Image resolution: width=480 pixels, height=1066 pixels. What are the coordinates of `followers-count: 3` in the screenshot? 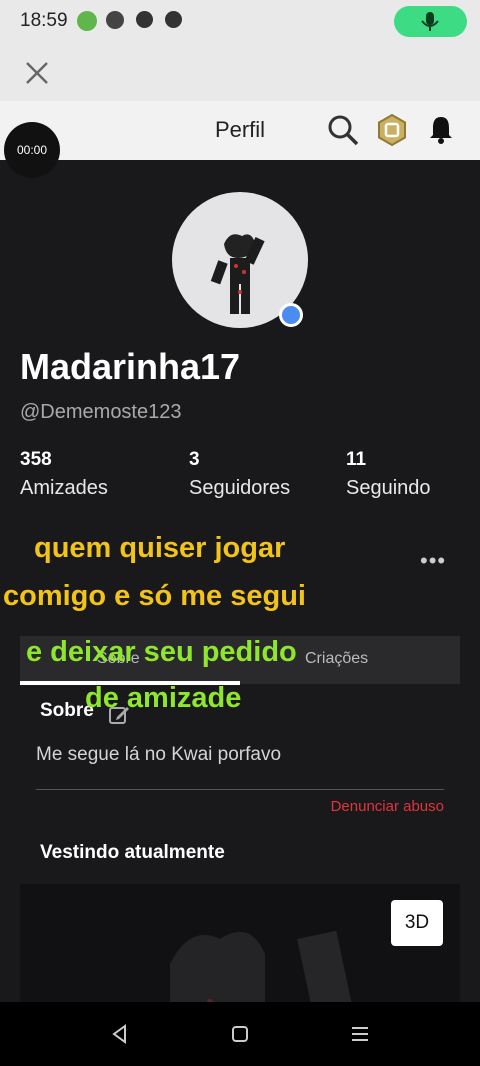 It's located at (194, 460).